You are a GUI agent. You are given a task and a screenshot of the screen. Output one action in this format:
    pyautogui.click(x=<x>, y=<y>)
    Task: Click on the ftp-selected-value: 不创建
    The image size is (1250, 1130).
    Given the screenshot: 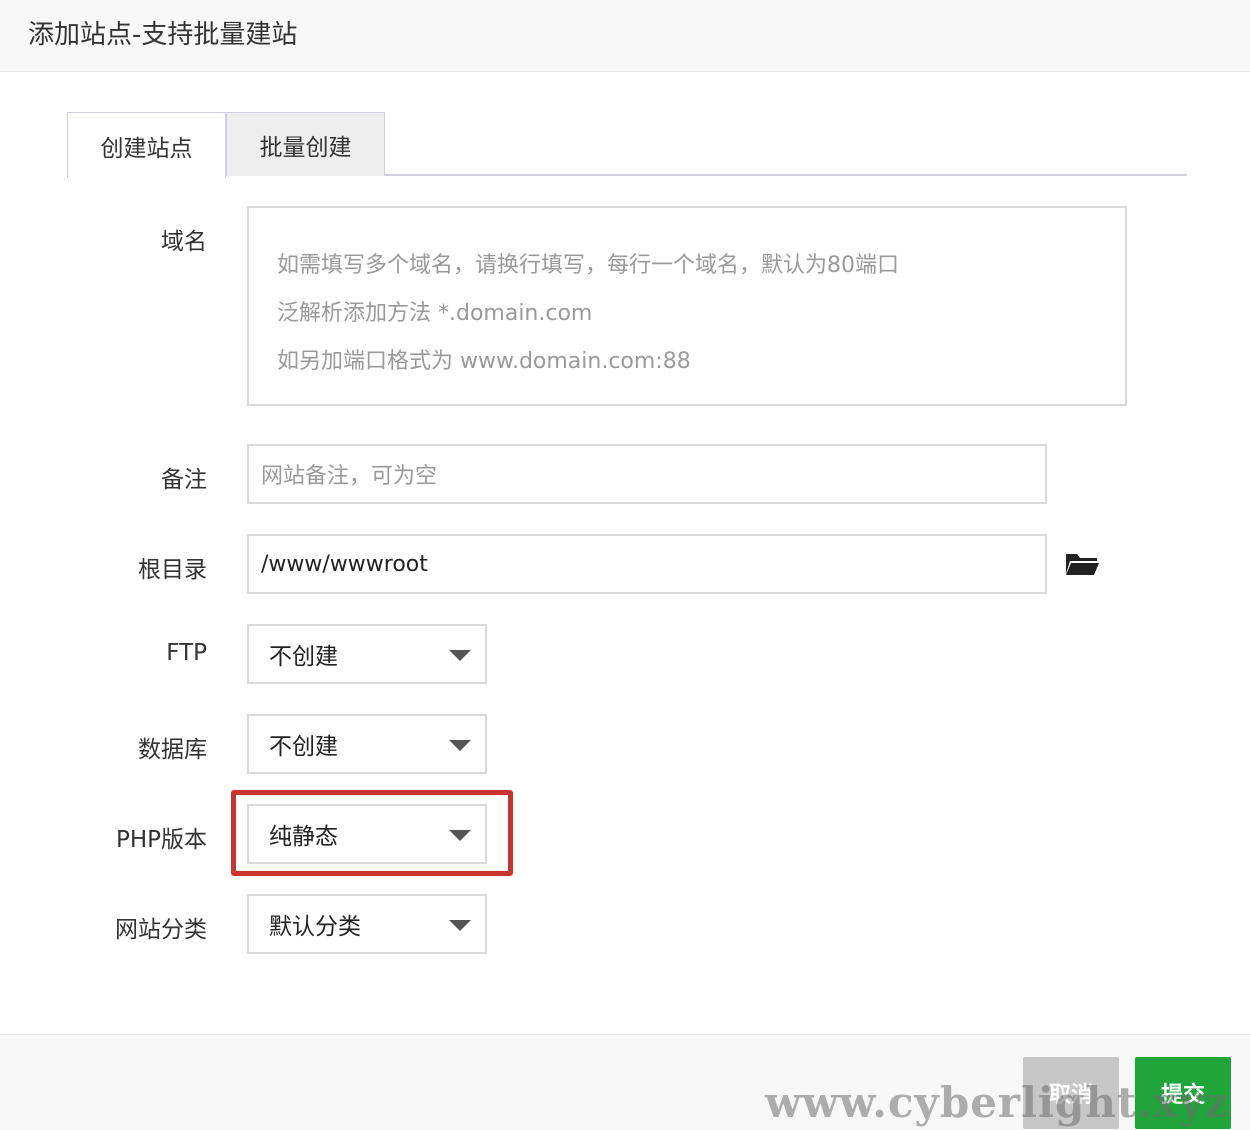 What is the action you would take?
    pyautogui.click(x=303, y=657)
    